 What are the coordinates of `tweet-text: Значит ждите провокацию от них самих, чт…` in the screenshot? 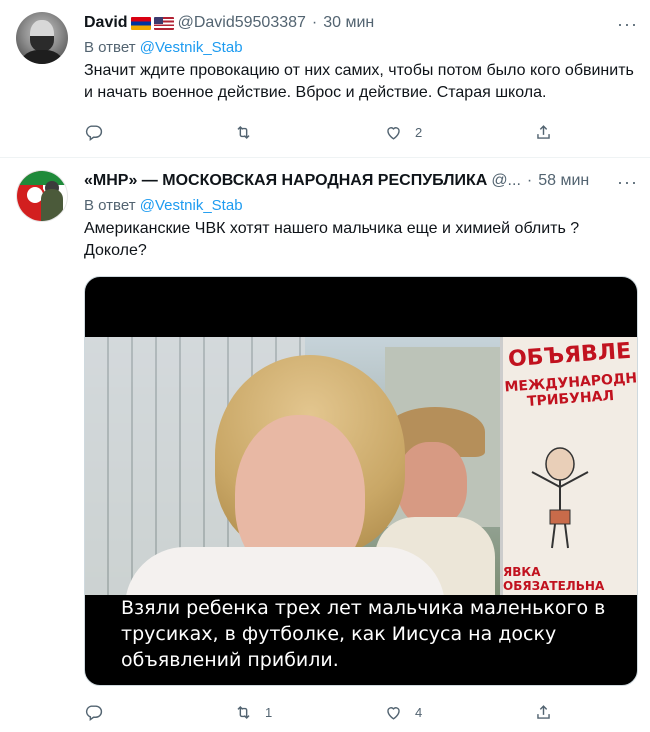 It's located at (359, 81).